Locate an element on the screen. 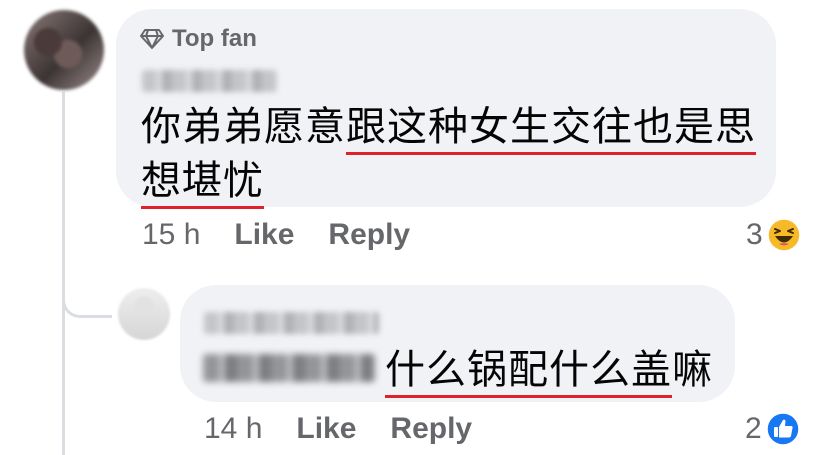 This screenshot has height=455, width=828. main-comment-text-line1: 你弟弟愿意跟这种女生交往也是思 is located at coordinates (448, 127).